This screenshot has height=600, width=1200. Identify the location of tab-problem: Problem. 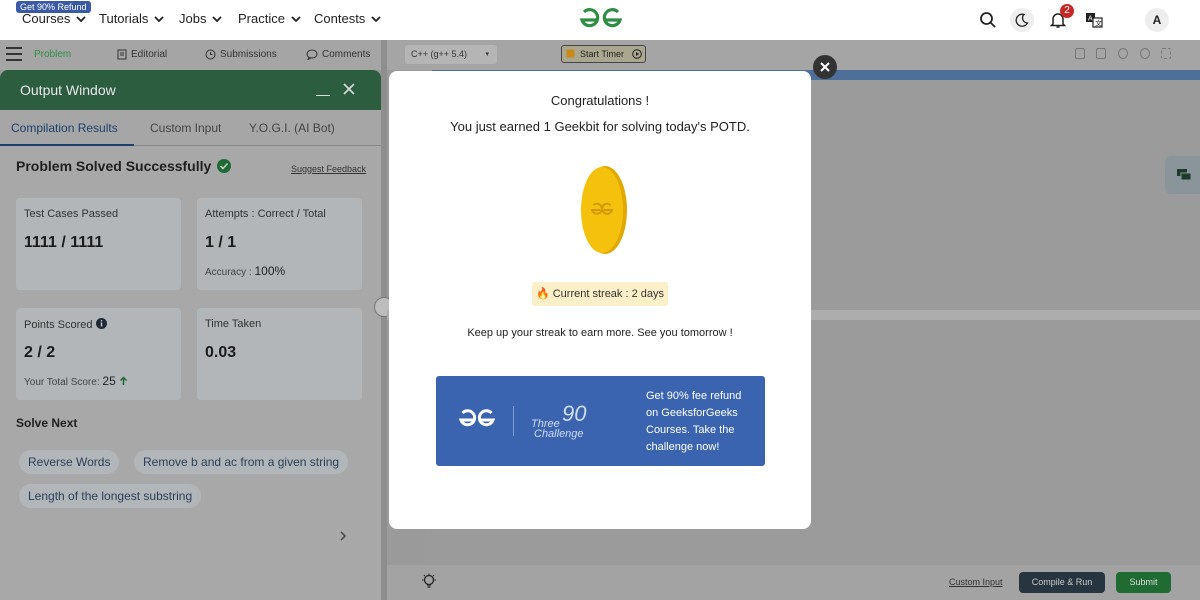
(52, 54).